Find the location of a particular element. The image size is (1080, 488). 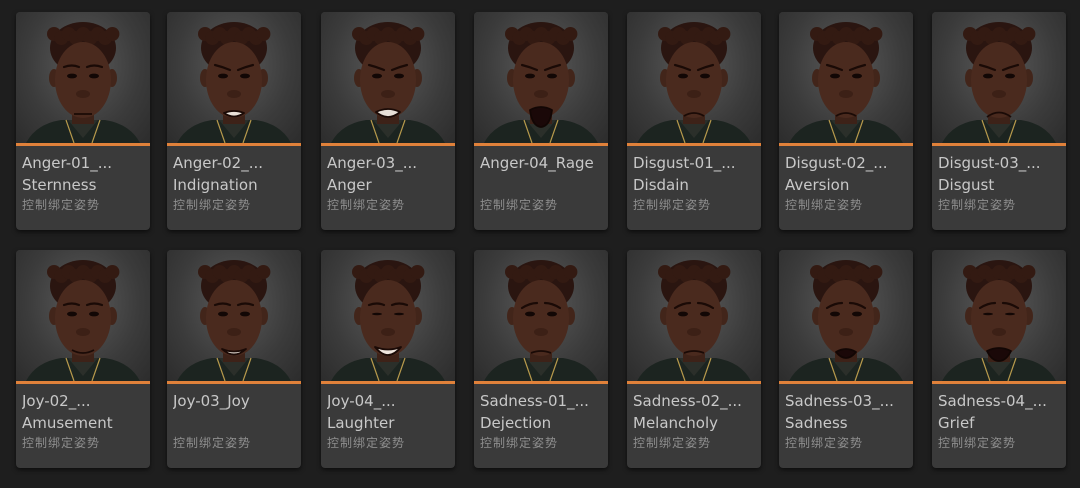

asset-tile: Sadness-02_... Melancholy 控制绑定姿势 is located at coordinates (694, 359).